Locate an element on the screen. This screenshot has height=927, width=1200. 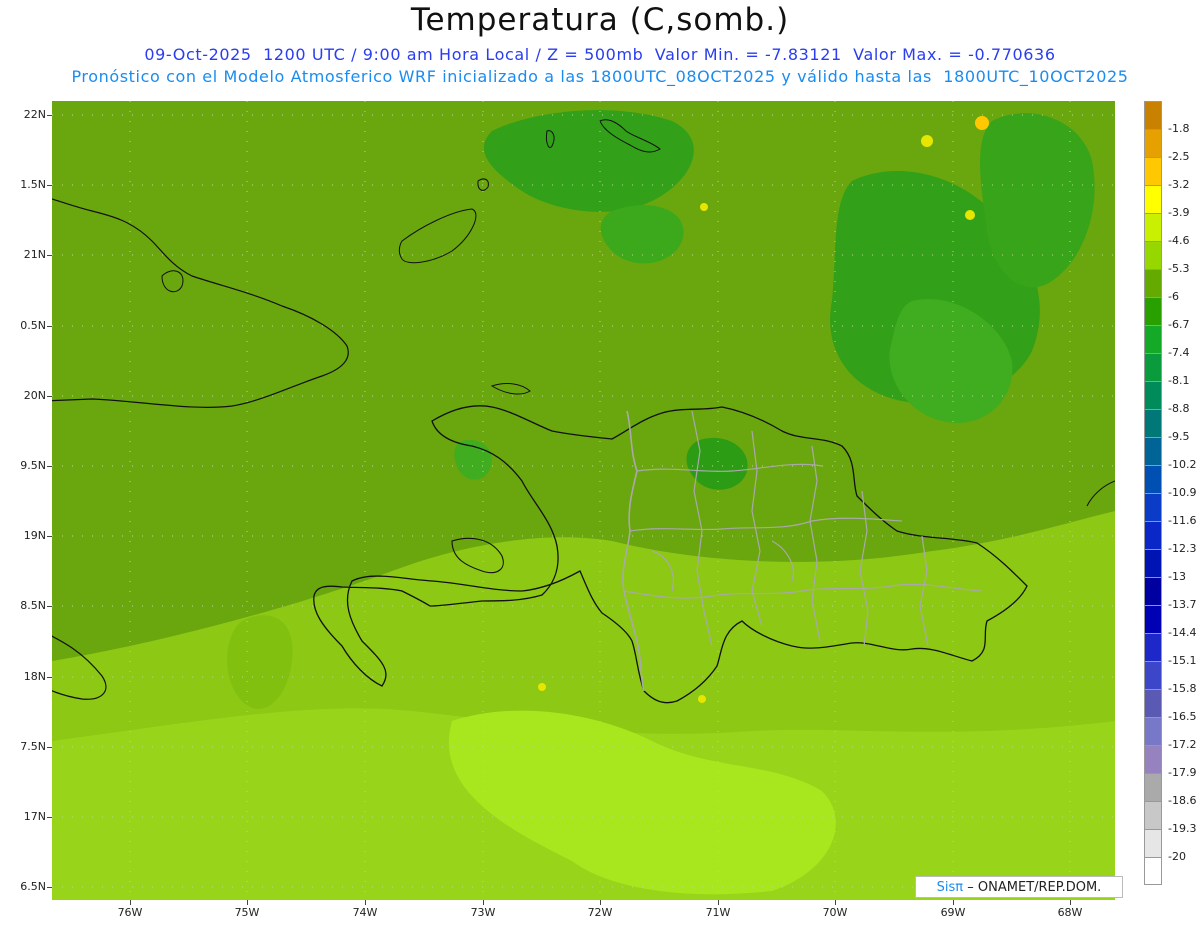
colorbar-label: -20 is located at coordinates (1177, 856).